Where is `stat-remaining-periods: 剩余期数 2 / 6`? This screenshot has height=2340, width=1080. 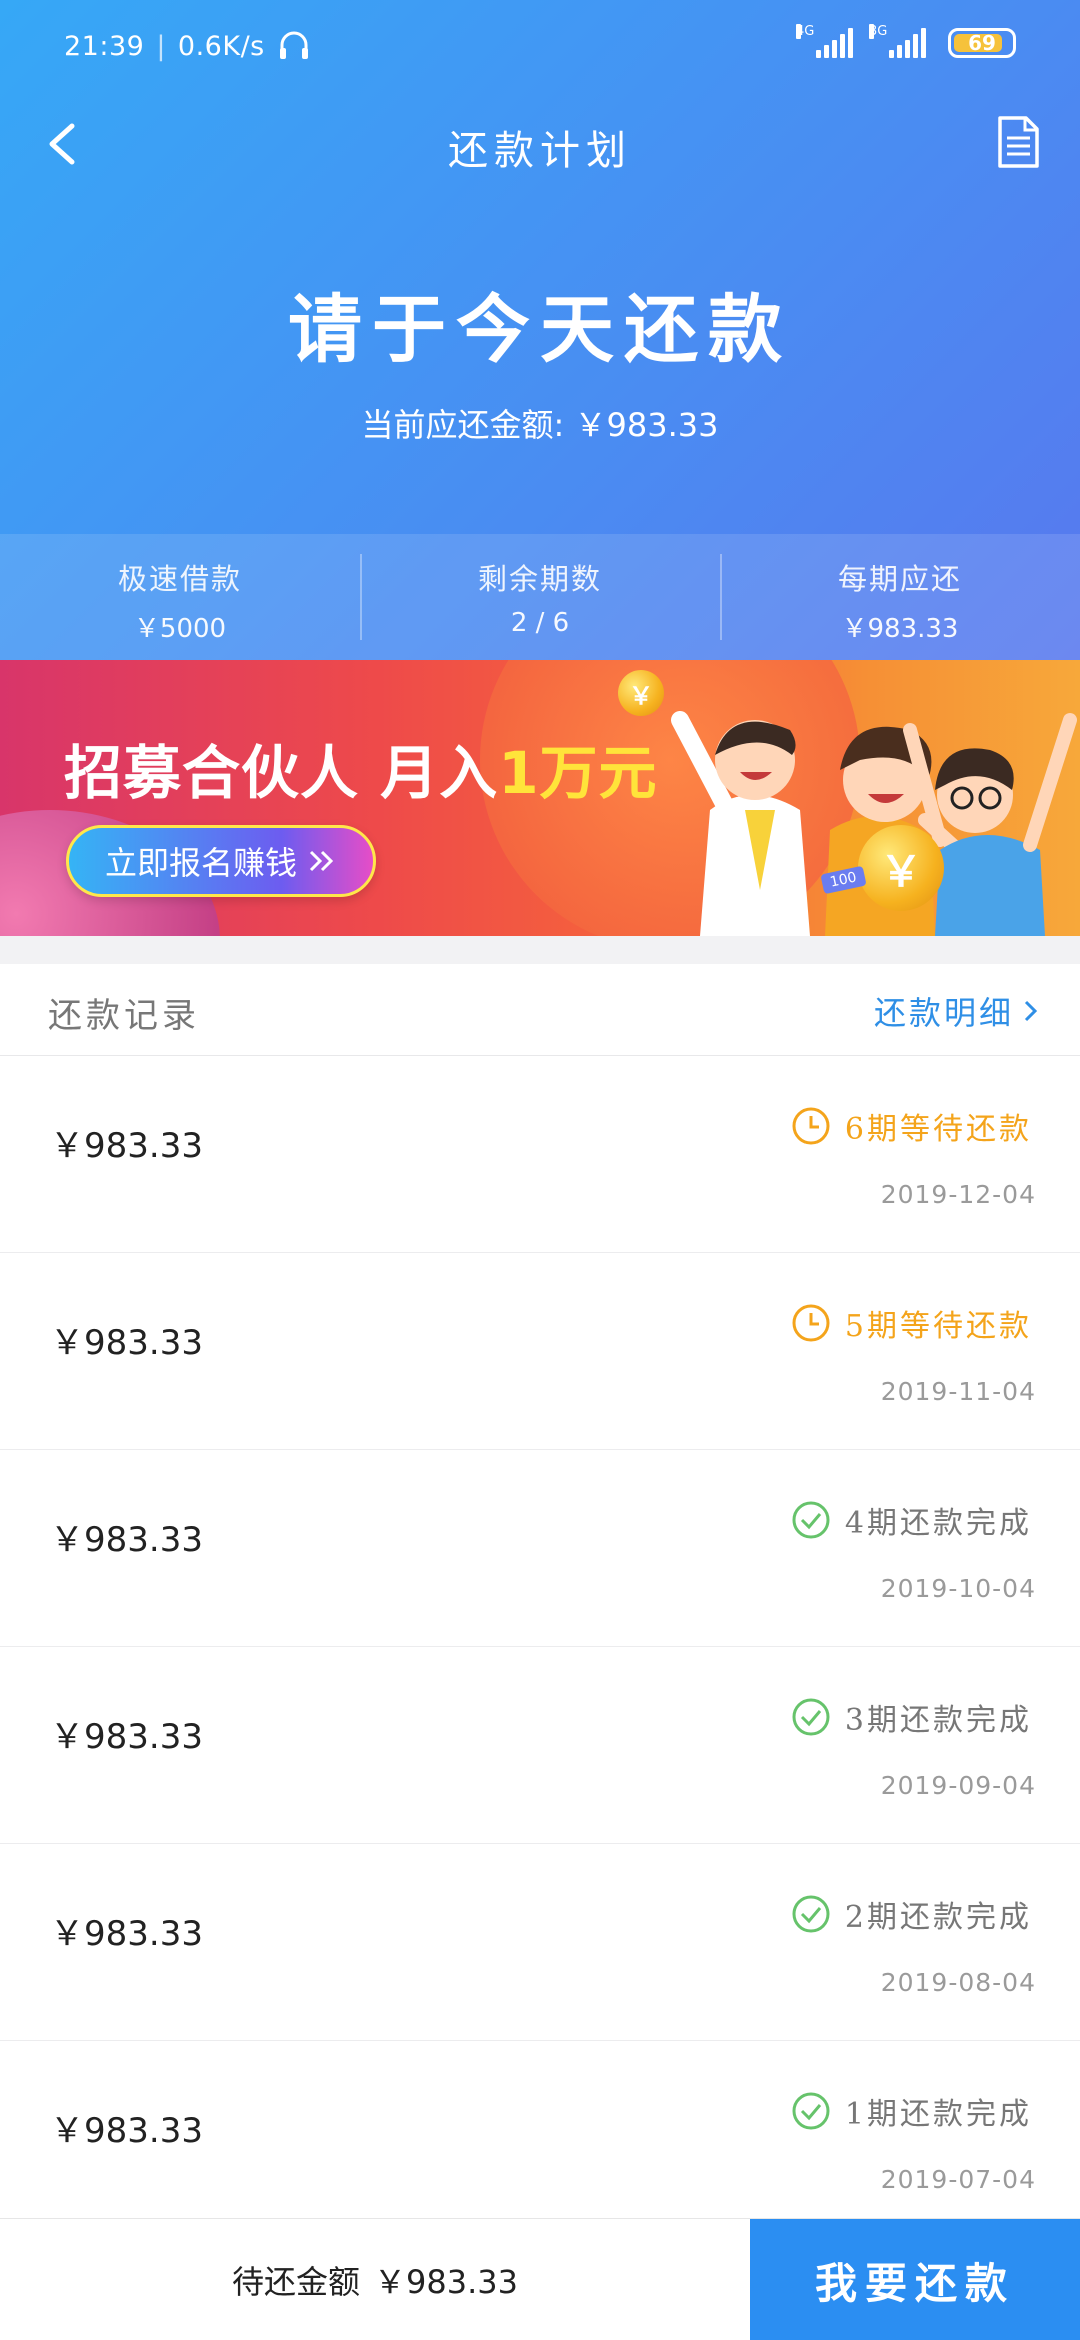
stat-remaining-periods: 剩余期数 2 / 6 is located at coordinates (540, 597).